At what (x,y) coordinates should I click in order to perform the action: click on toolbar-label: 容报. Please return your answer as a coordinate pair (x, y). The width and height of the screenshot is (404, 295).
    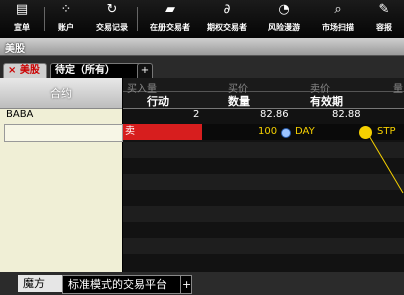
    Looking at the image, I should click on (384, 27).